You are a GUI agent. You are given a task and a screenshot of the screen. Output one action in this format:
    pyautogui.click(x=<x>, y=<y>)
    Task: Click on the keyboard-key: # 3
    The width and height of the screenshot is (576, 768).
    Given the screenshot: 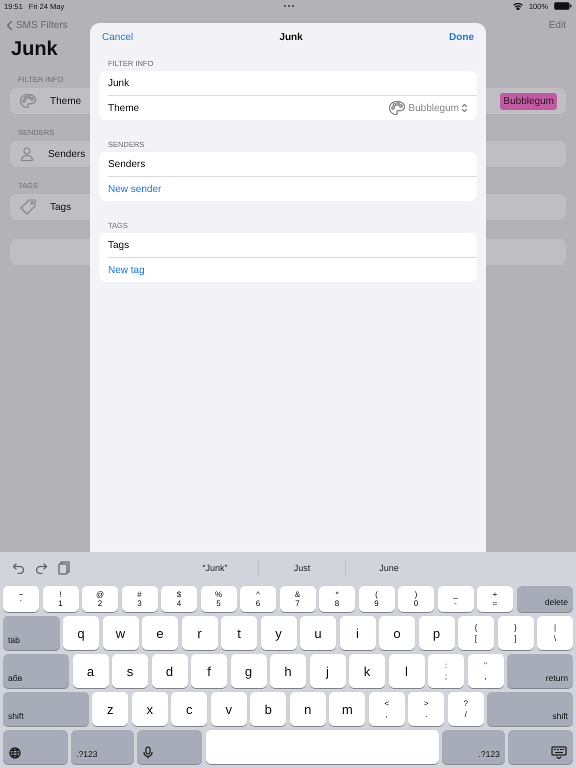 What is the action you would take?
    pyautogui.click(x=140, y=599)
    